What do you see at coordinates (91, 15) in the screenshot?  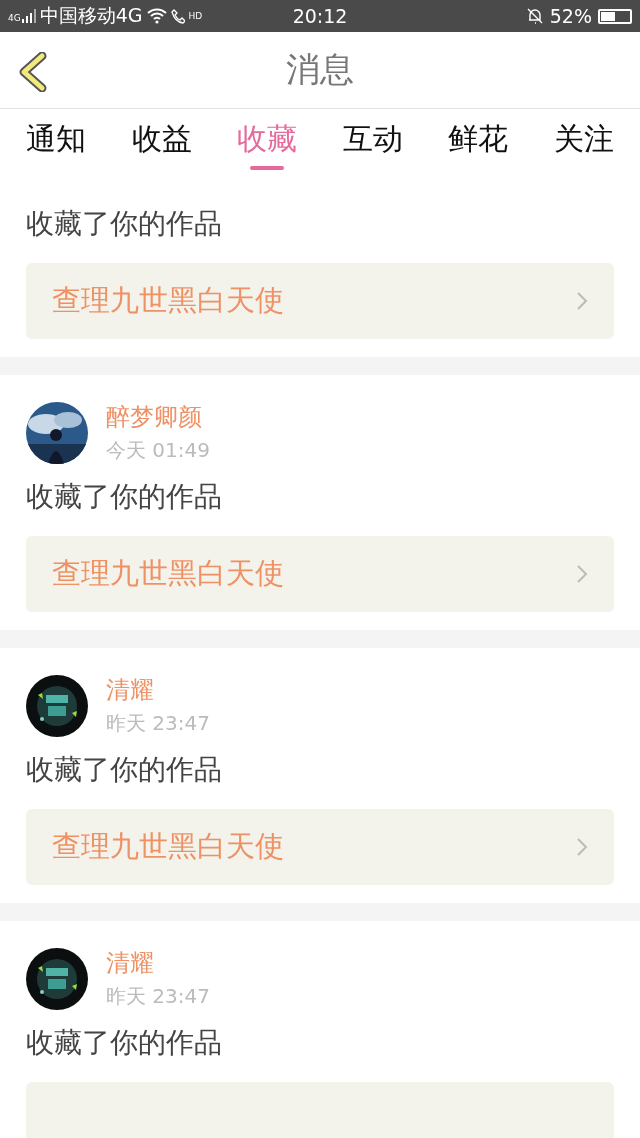 I see `carrier-name: 中国移动4G` at bounding box center [91, 15].